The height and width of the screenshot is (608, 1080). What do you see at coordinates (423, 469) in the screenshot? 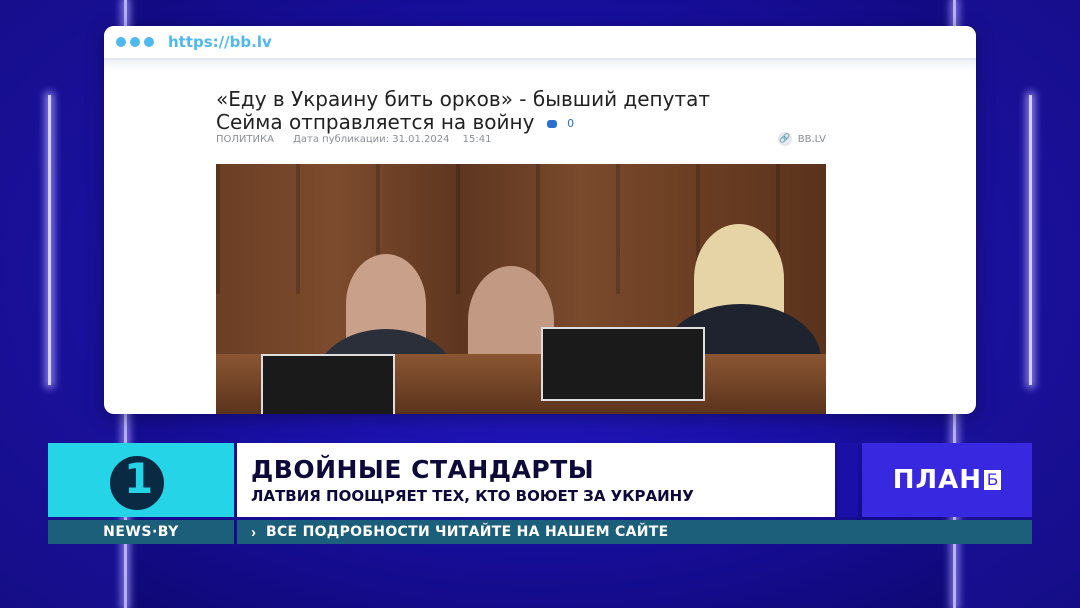
I see `lower-third-title: ДВОЙНЫЕ СТАНДАРТЫ` at bounding box center [423, 469].